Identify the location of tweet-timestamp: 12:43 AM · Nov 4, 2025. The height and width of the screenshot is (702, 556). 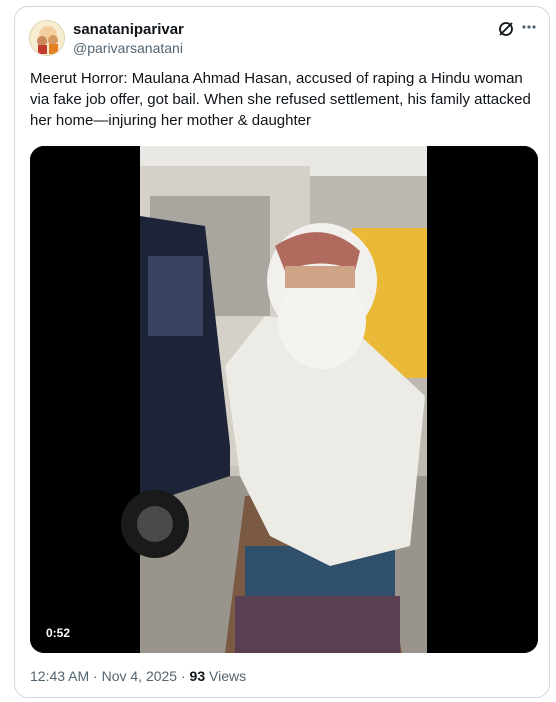
(103, 676).